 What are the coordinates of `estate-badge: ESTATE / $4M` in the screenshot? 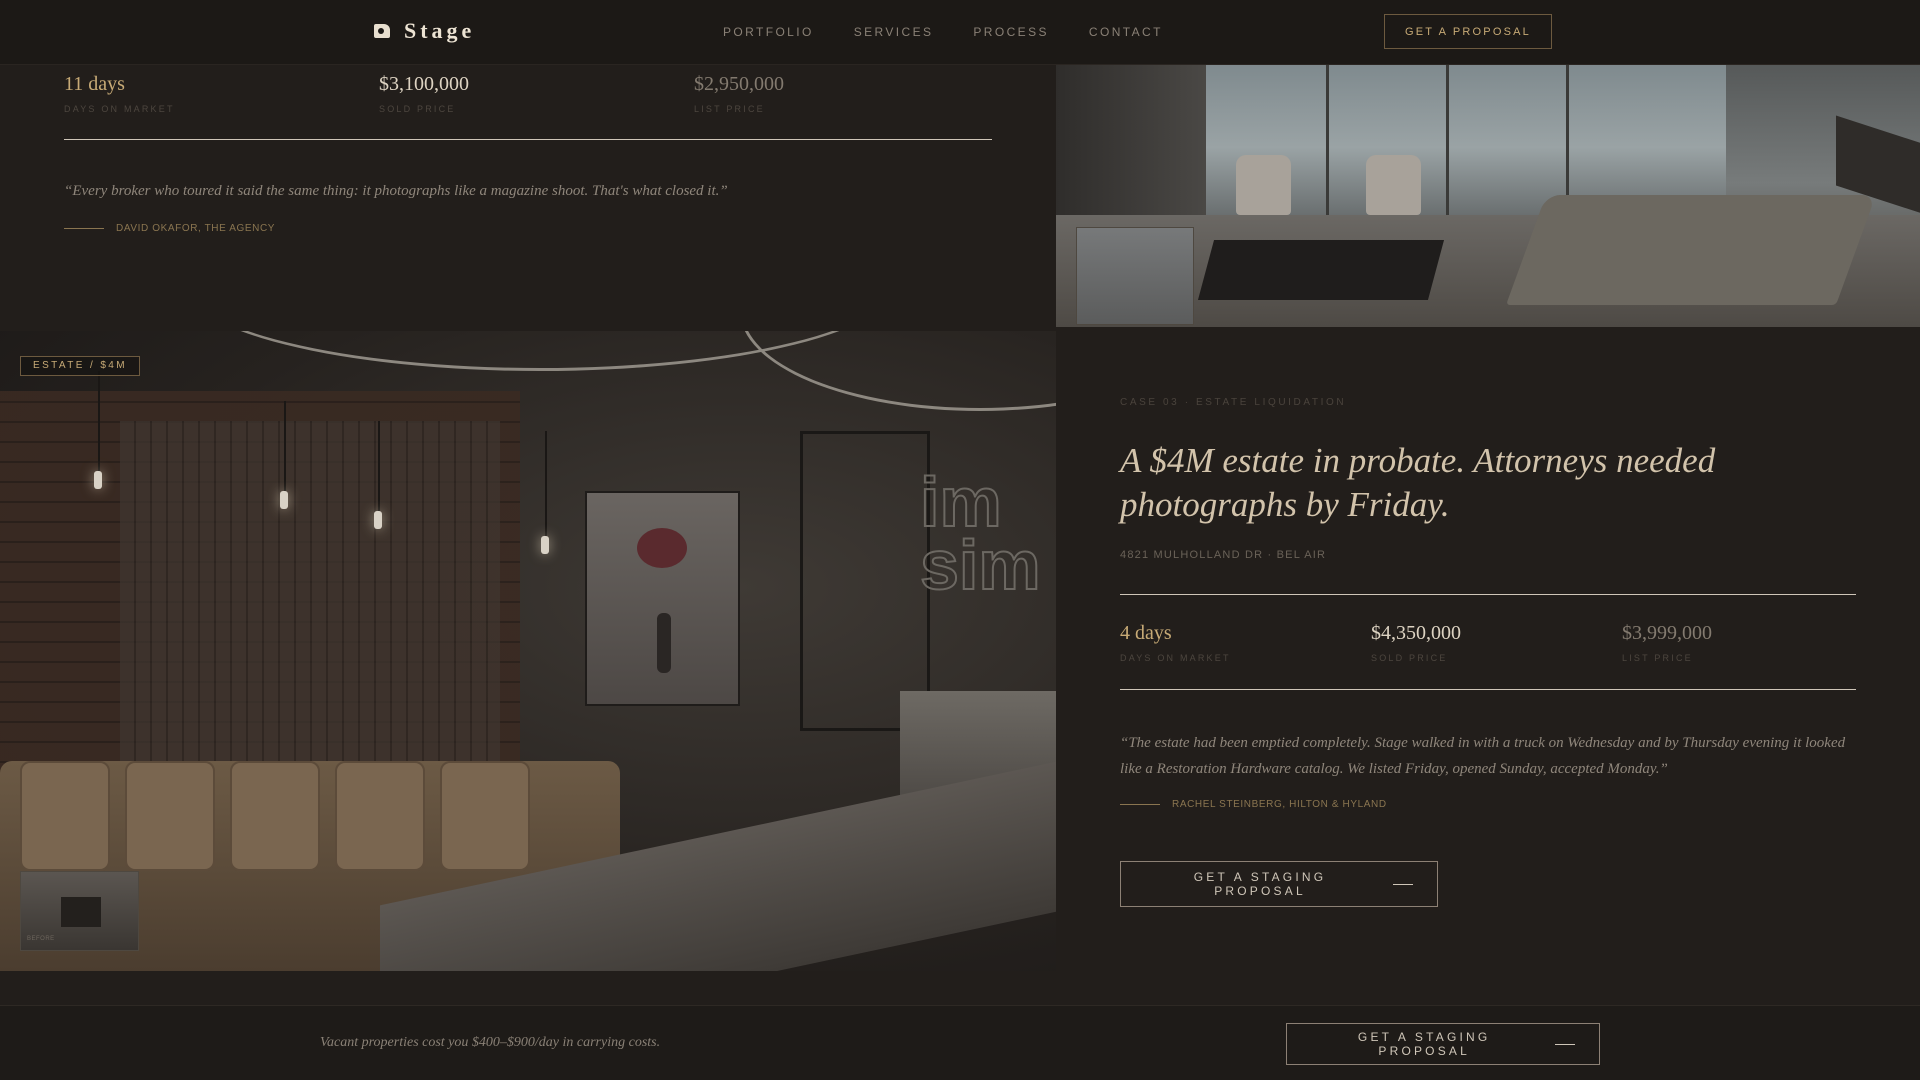 It's located at (80, 366).